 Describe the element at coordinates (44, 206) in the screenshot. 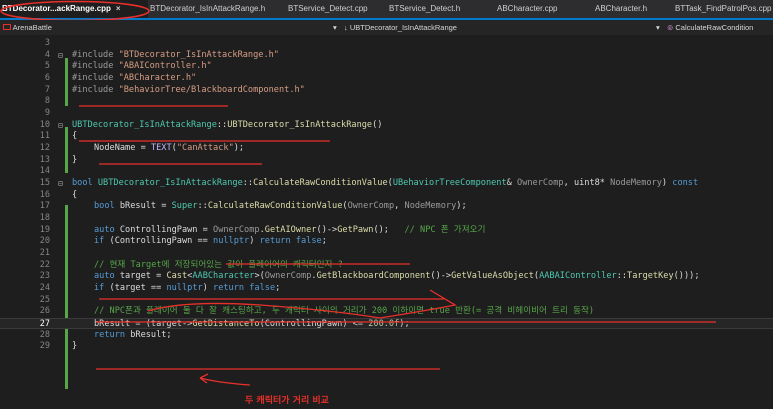

I see `line-number: 17` at that location.